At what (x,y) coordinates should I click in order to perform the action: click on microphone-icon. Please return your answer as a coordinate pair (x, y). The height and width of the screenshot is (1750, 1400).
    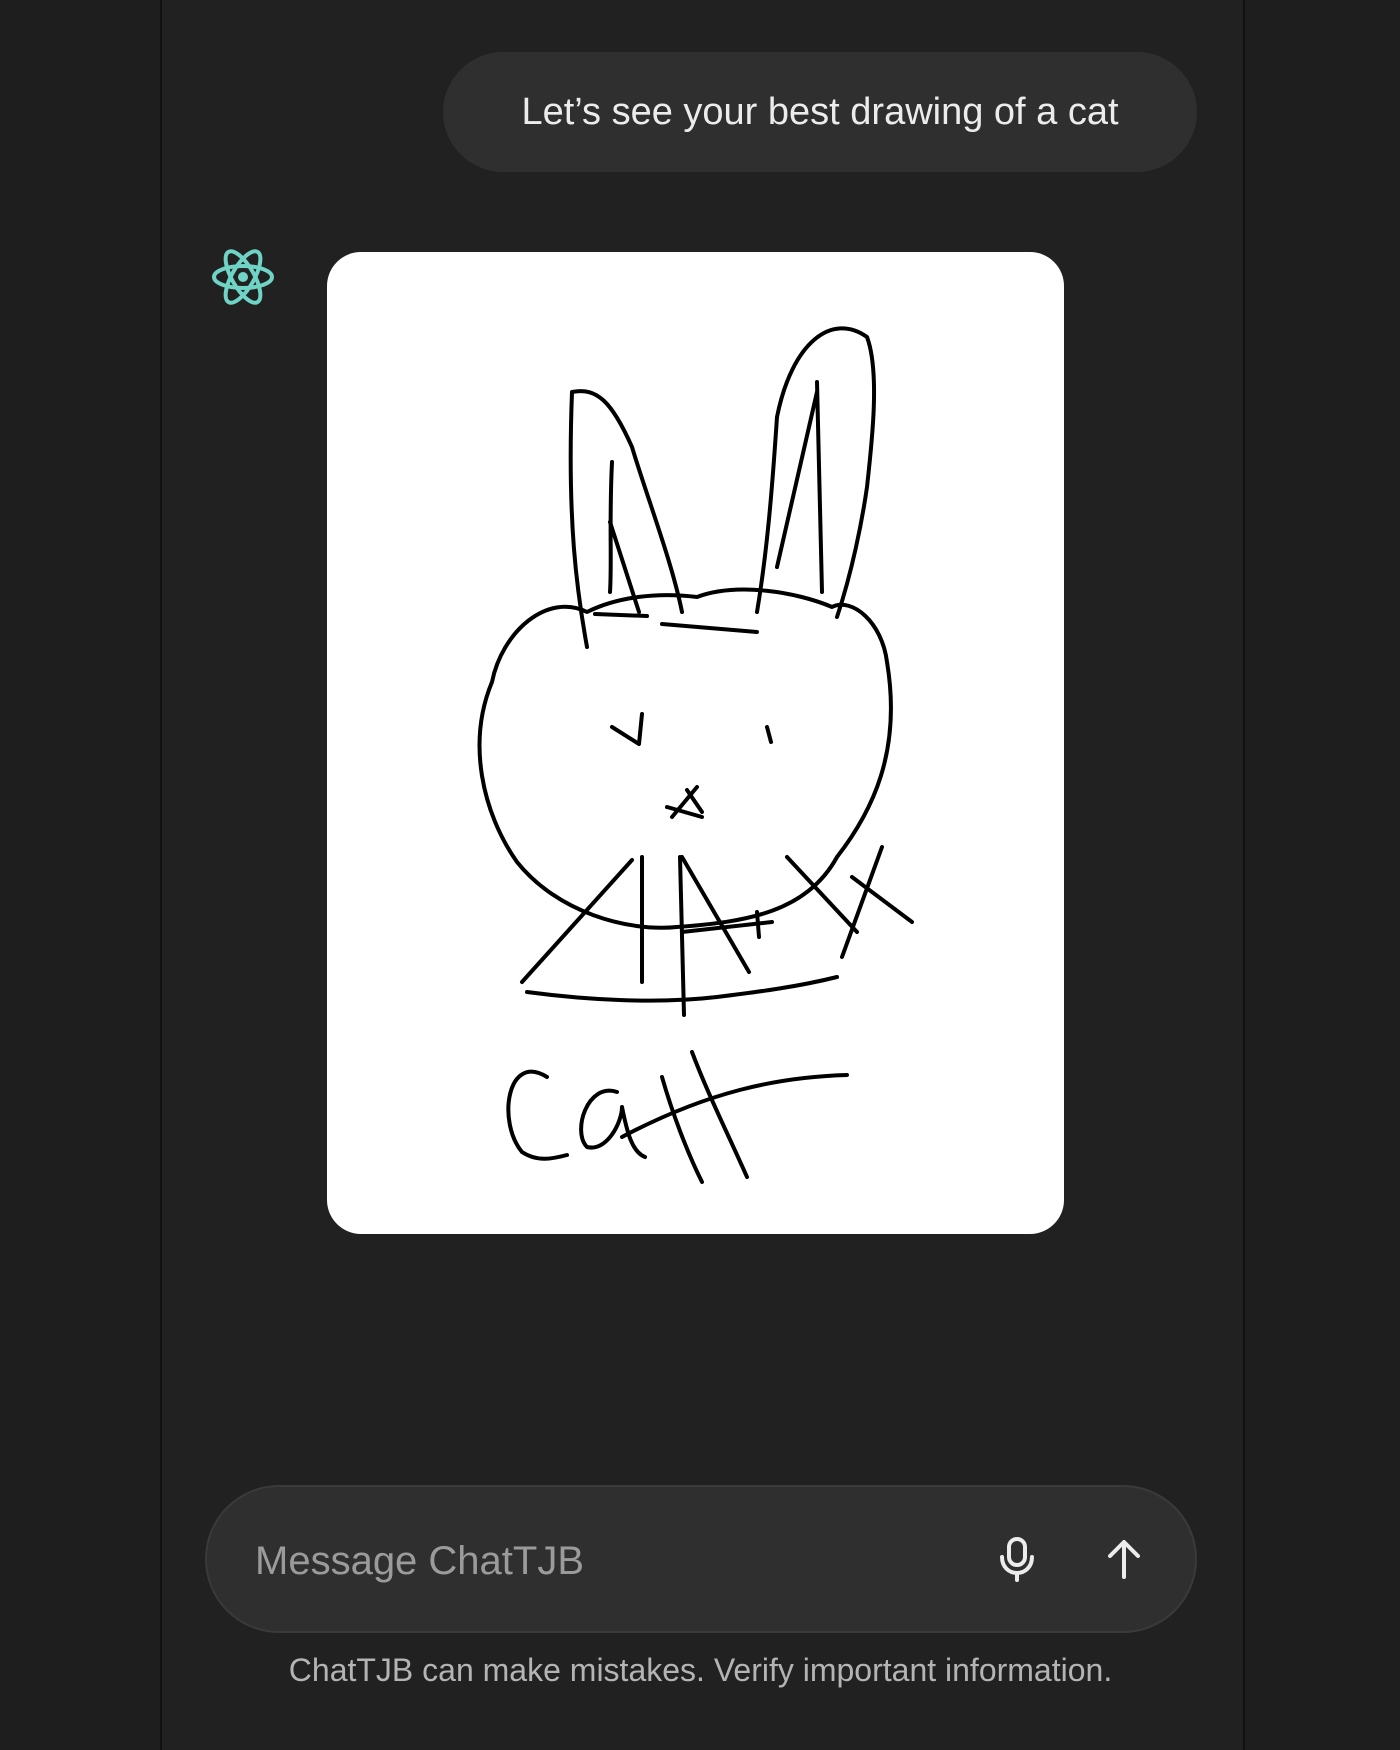
    Looking at the image, I should click on (1017, 1559).